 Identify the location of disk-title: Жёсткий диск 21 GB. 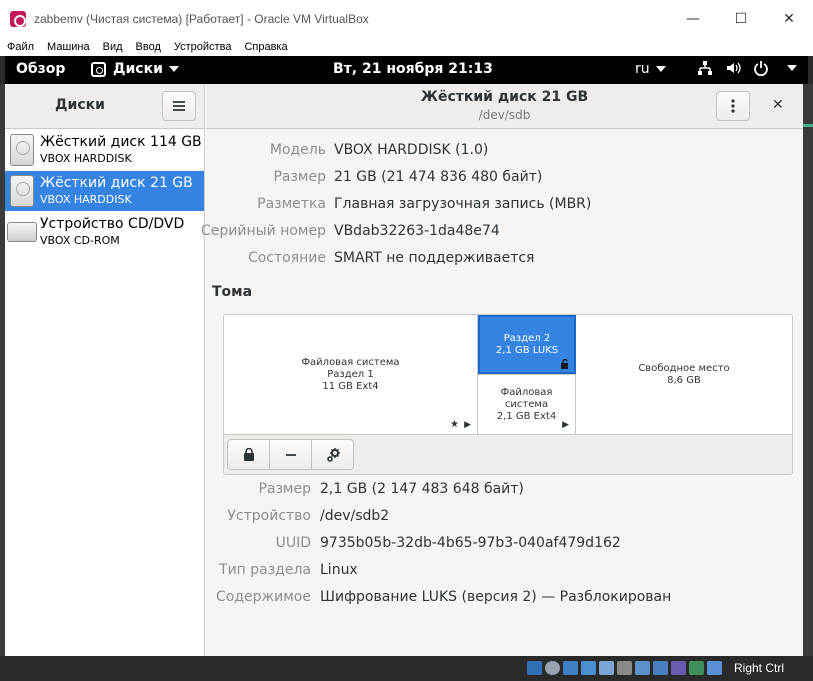
(504, 97).